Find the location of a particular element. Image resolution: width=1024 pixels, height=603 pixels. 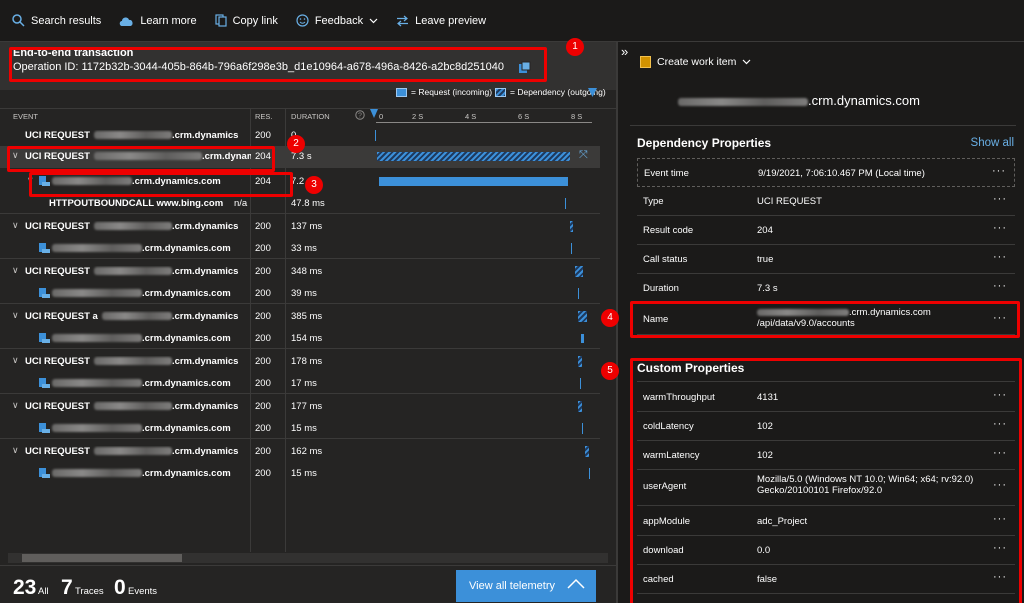

copy-link-button: Copy link is located at coordinates (246, 20).